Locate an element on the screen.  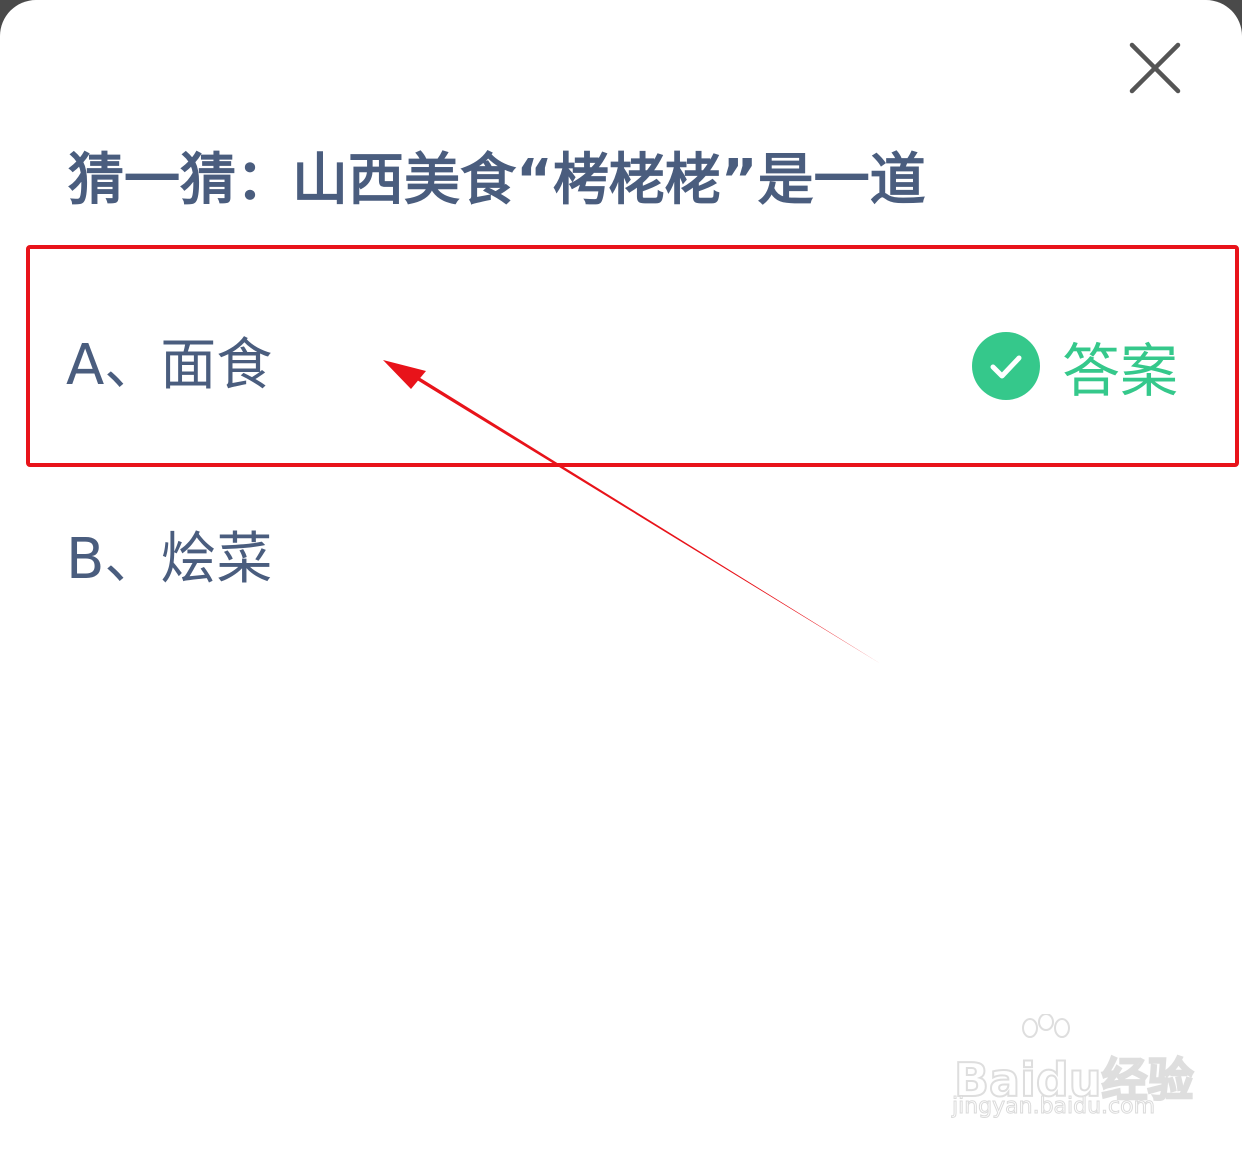
option-b-label: B、烩菜 is located at coordinates (169, 559).